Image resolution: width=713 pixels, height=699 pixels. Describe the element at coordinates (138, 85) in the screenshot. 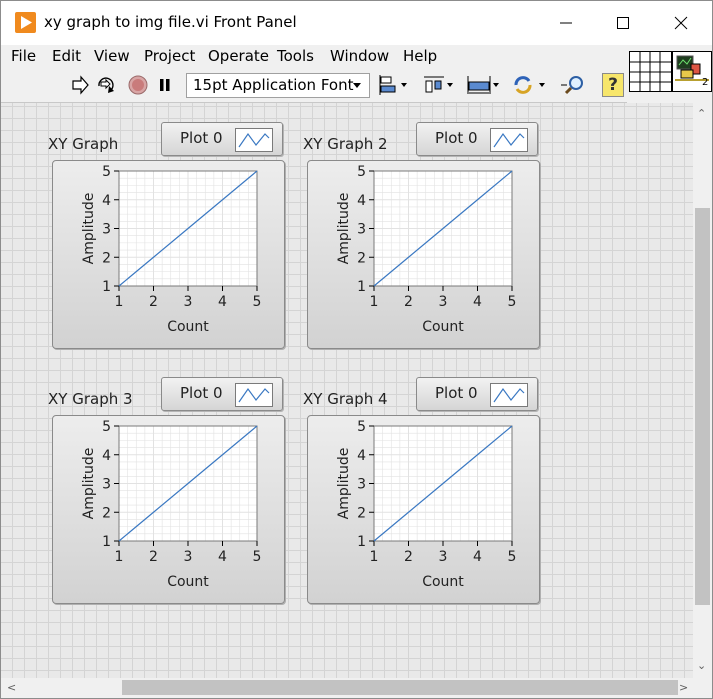

I see `abort-icon` at that location.